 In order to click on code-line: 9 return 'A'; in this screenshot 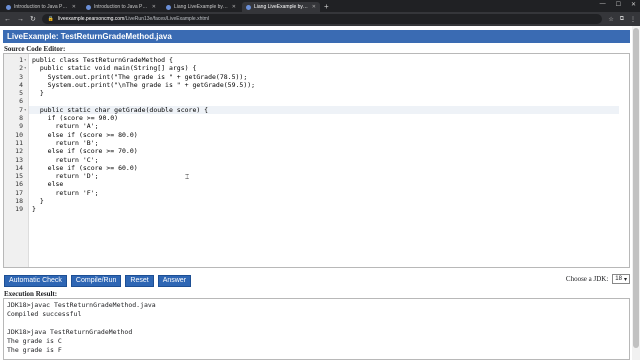, I will do `click(316, 126)`.